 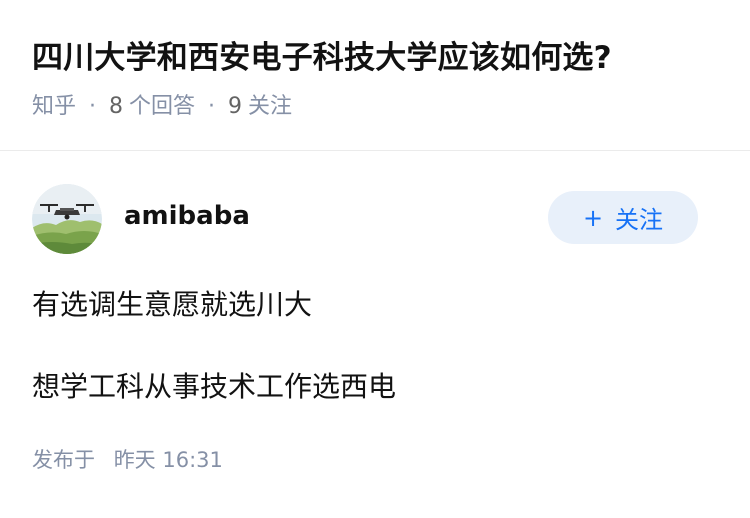 What do you see at coordinates (375, 459) in the screenshot?
I see `published-time: 发布于 昨天 16:31` at bounding box center [375, 459].